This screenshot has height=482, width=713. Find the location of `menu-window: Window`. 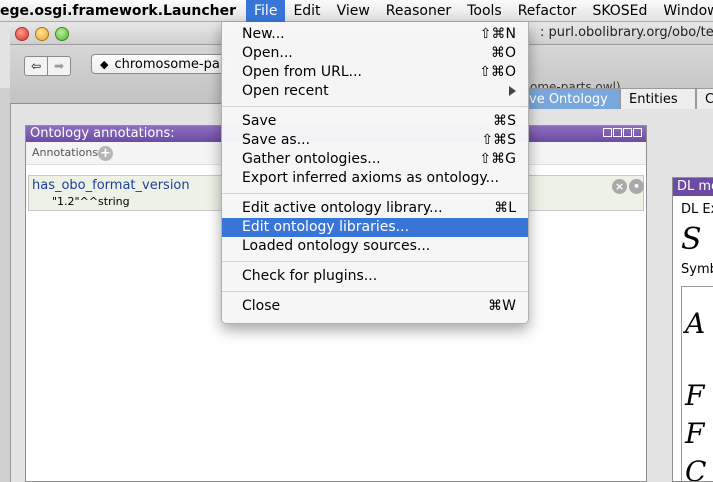

menu-window: Window is located at coordinates (684, 11).